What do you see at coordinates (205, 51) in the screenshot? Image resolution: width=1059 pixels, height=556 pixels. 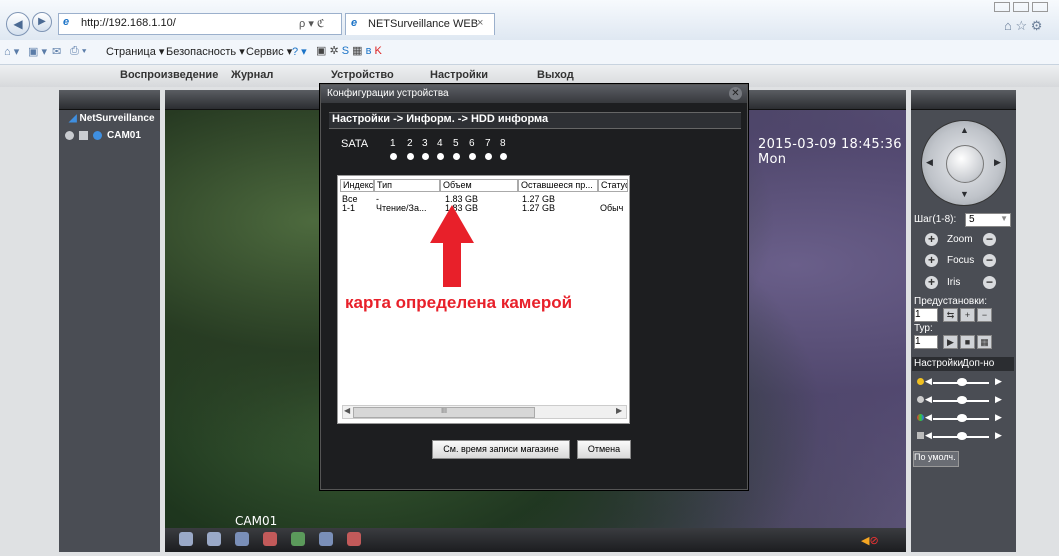 I see `menu-security: Безопасность ▾` at bounding box center [205, 51].